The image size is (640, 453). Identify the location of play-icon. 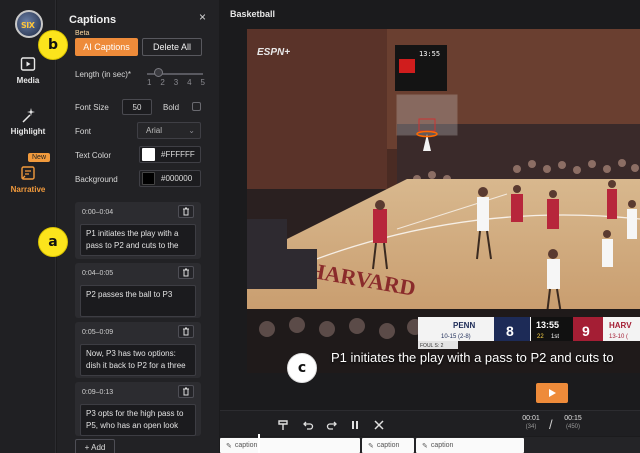
(552, 393).